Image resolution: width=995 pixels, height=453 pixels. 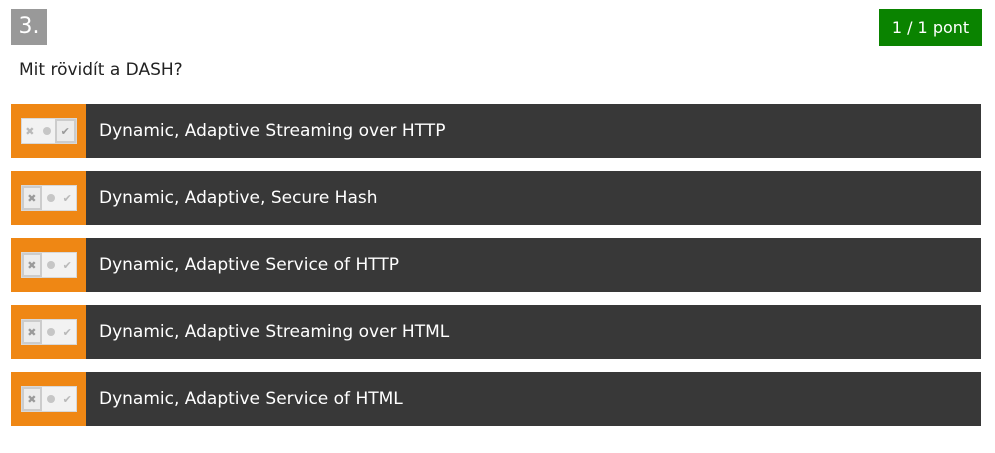 I want to click on answer-label: Dynamic, Adaptive Streaming over HTTP, so click(x=272, y=131).